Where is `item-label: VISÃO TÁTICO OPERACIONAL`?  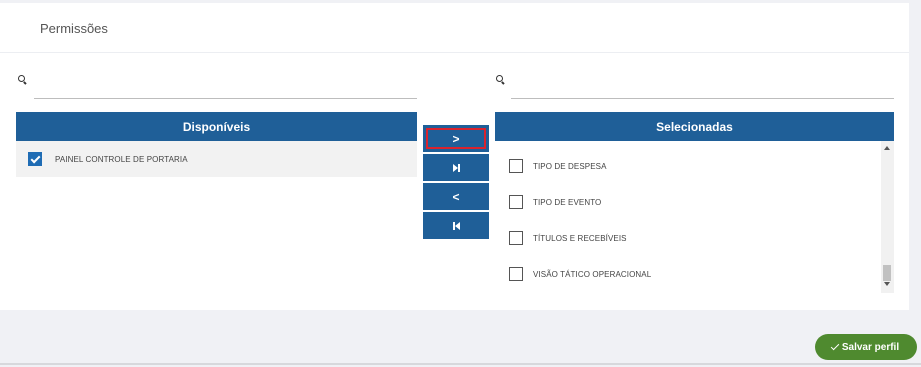
item-label: VISÃO TÁTICO OPERACIONAL is located at coordinates (592, 274).